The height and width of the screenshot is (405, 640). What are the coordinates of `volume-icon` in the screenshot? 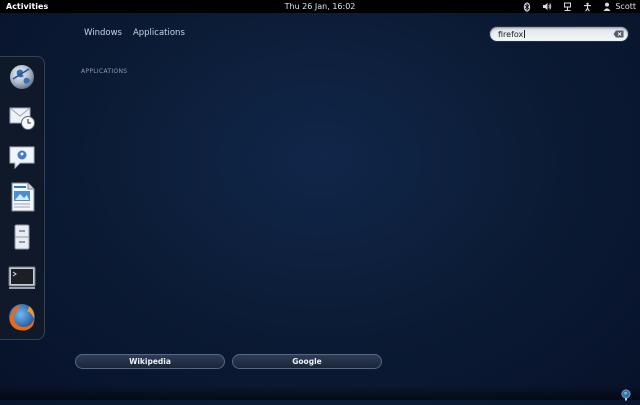 It's located at (547, 7).